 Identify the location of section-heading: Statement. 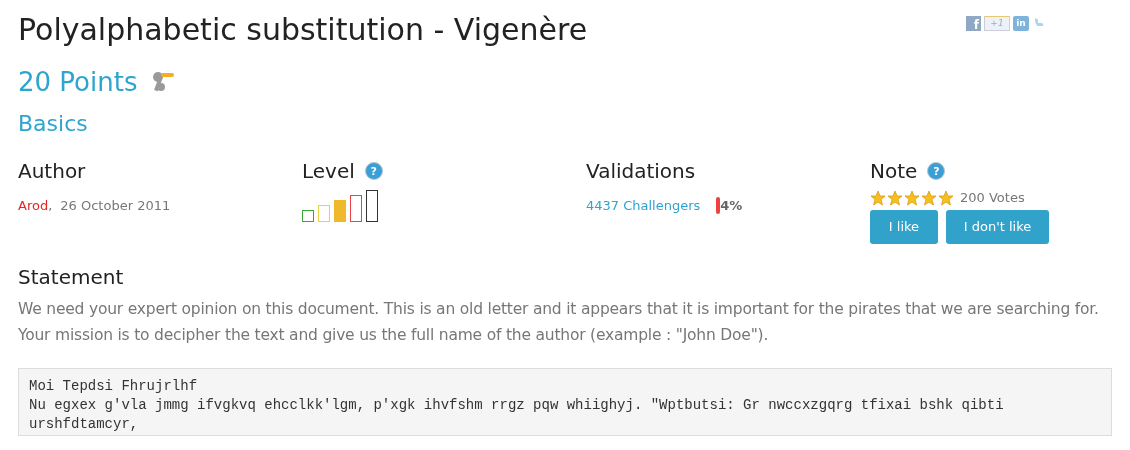
(71, 276).